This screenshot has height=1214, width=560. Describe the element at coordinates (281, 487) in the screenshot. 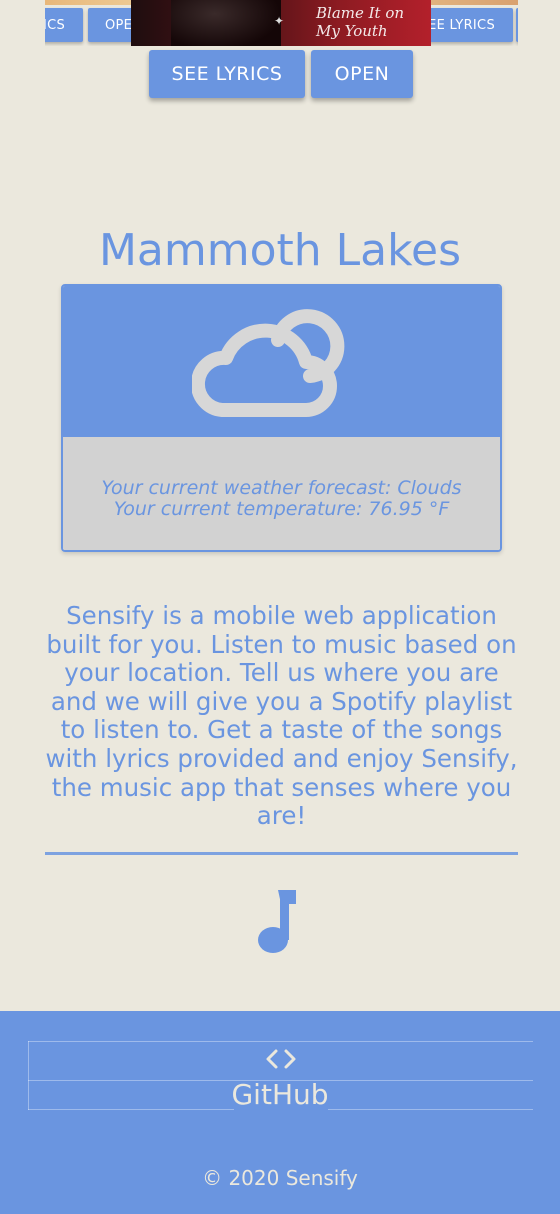

I see `forecast-text: Your current weather forecast: Clouds` at that location.